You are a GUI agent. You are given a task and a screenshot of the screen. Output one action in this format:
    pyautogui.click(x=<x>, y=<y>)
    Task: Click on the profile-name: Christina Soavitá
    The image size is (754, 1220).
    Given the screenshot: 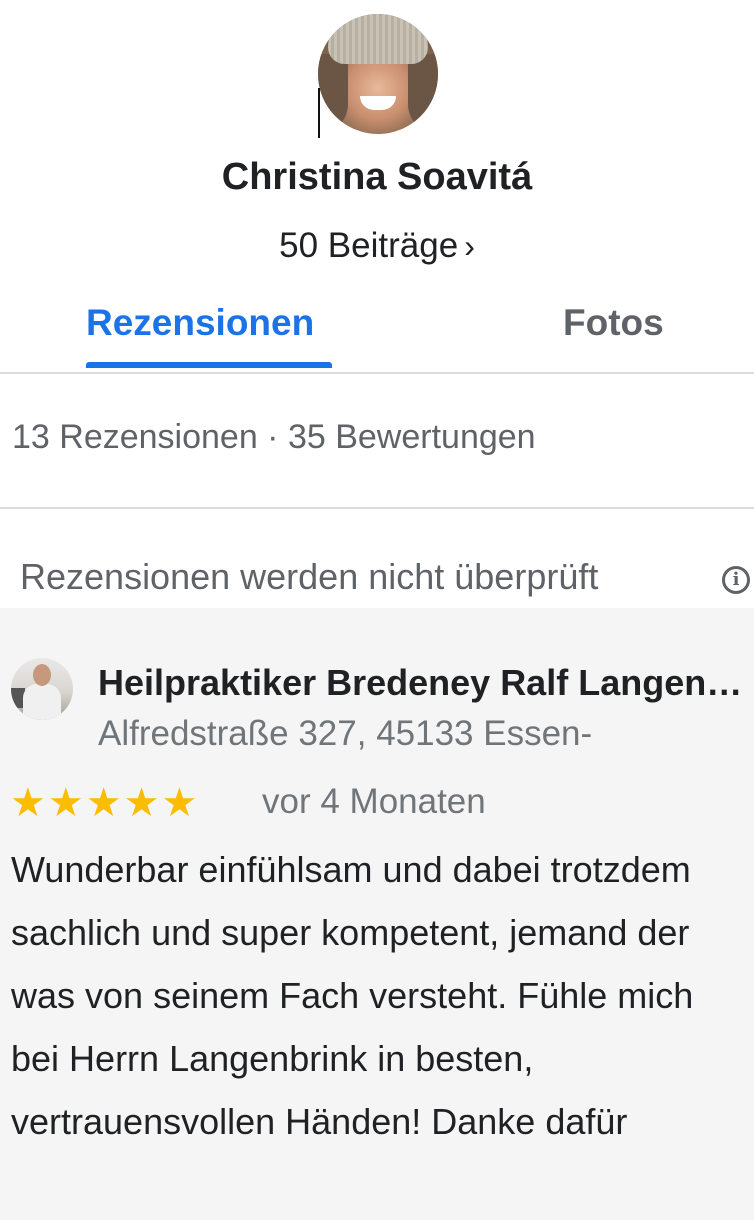 What is the action you would take?
    pyautogui.click(x=377, y=177)
    